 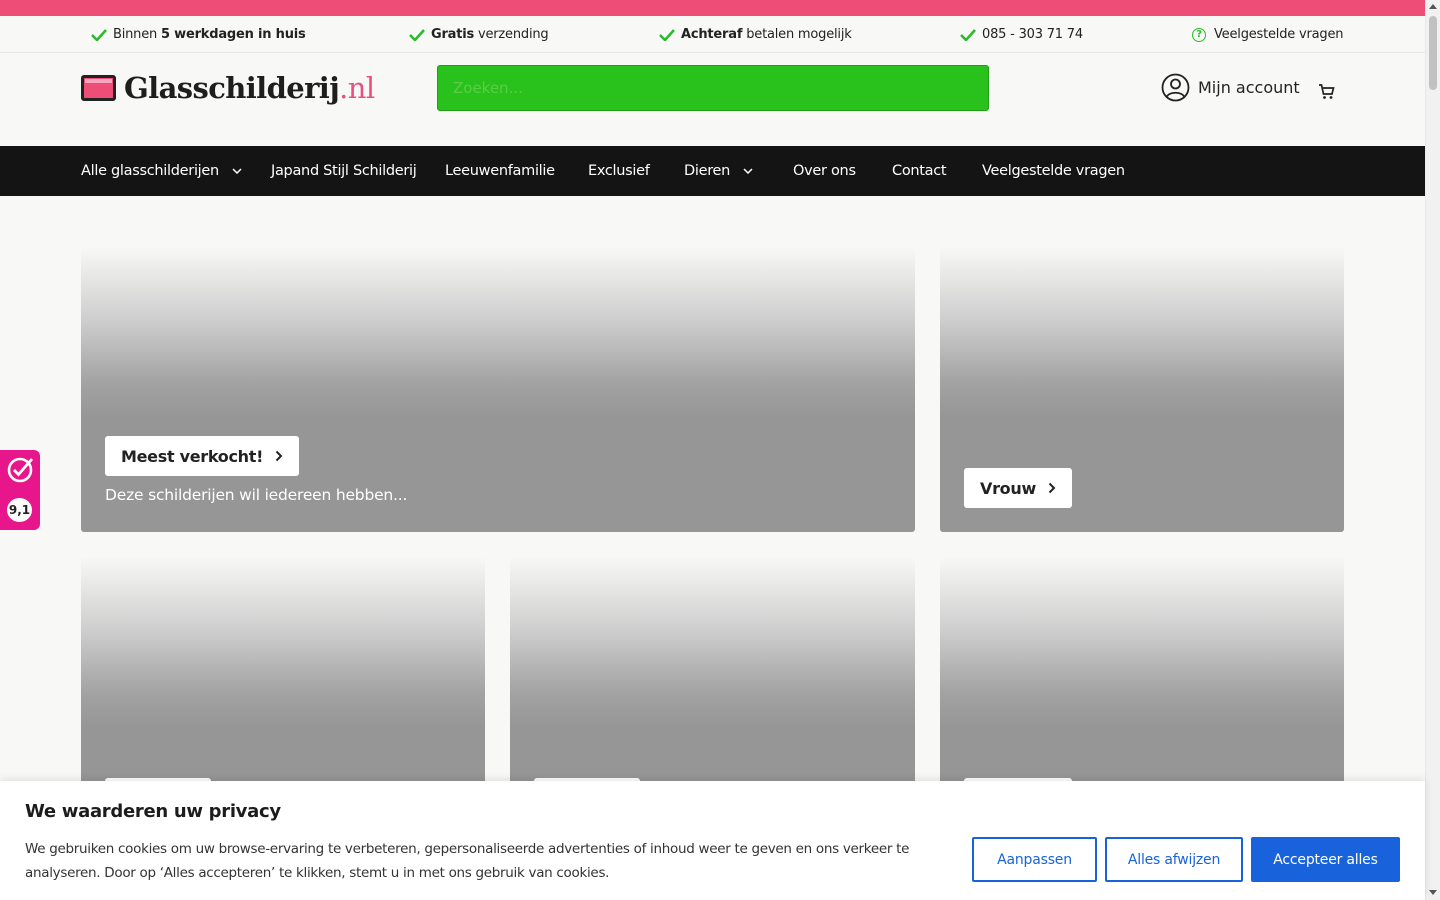 I want to click on usp-payment: Achteraf betalen mogelijk, so click(x=755, y=34).